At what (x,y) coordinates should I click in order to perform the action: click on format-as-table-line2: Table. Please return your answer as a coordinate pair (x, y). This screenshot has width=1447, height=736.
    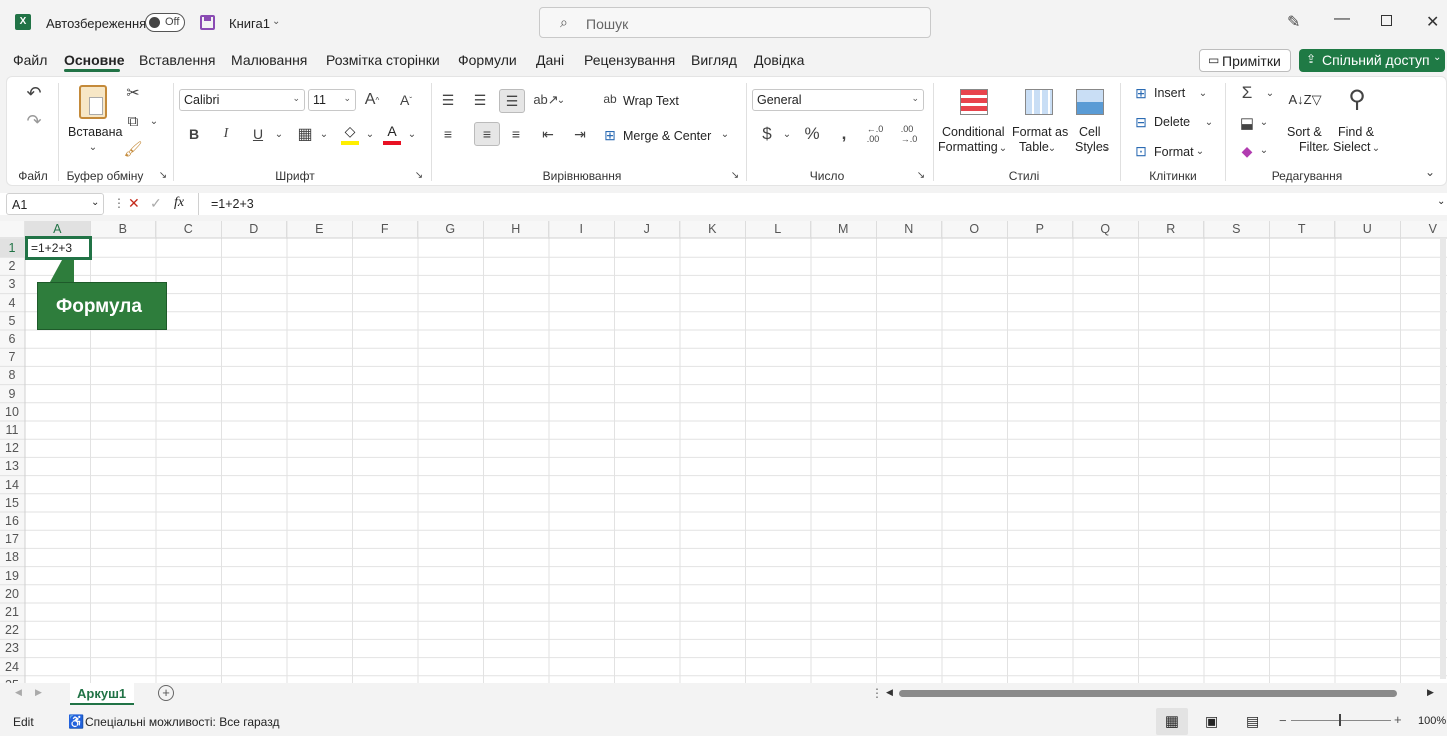
    Looking at the image, I should click on (1034, 147).